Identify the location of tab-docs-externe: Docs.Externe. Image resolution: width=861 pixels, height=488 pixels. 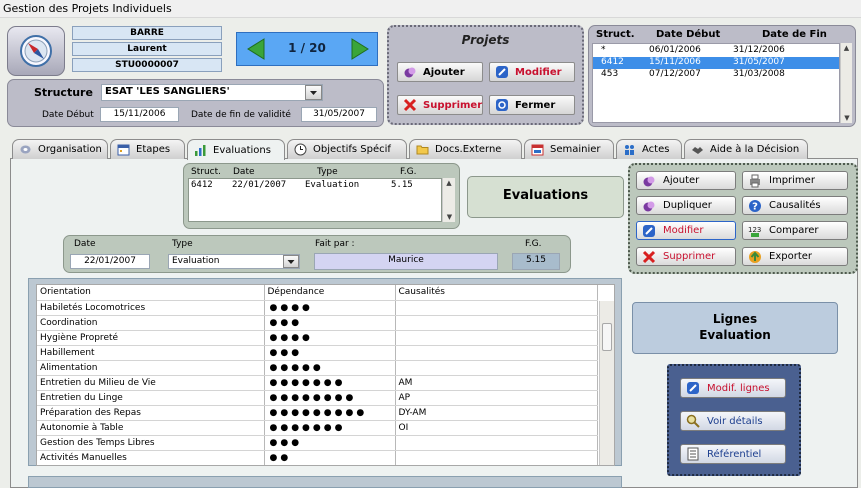
(465, 149).